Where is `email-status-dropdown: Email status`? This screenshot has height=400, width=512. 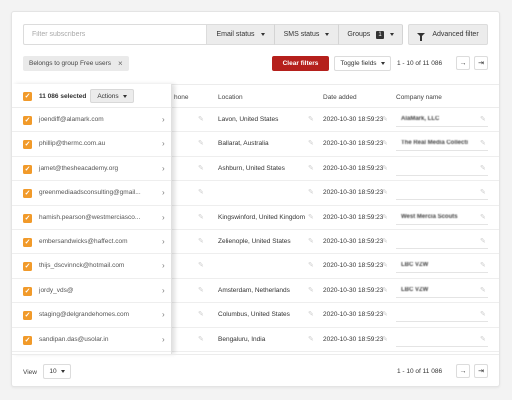 email-status-dropdown: Email status is located at coordinates (241, 34).